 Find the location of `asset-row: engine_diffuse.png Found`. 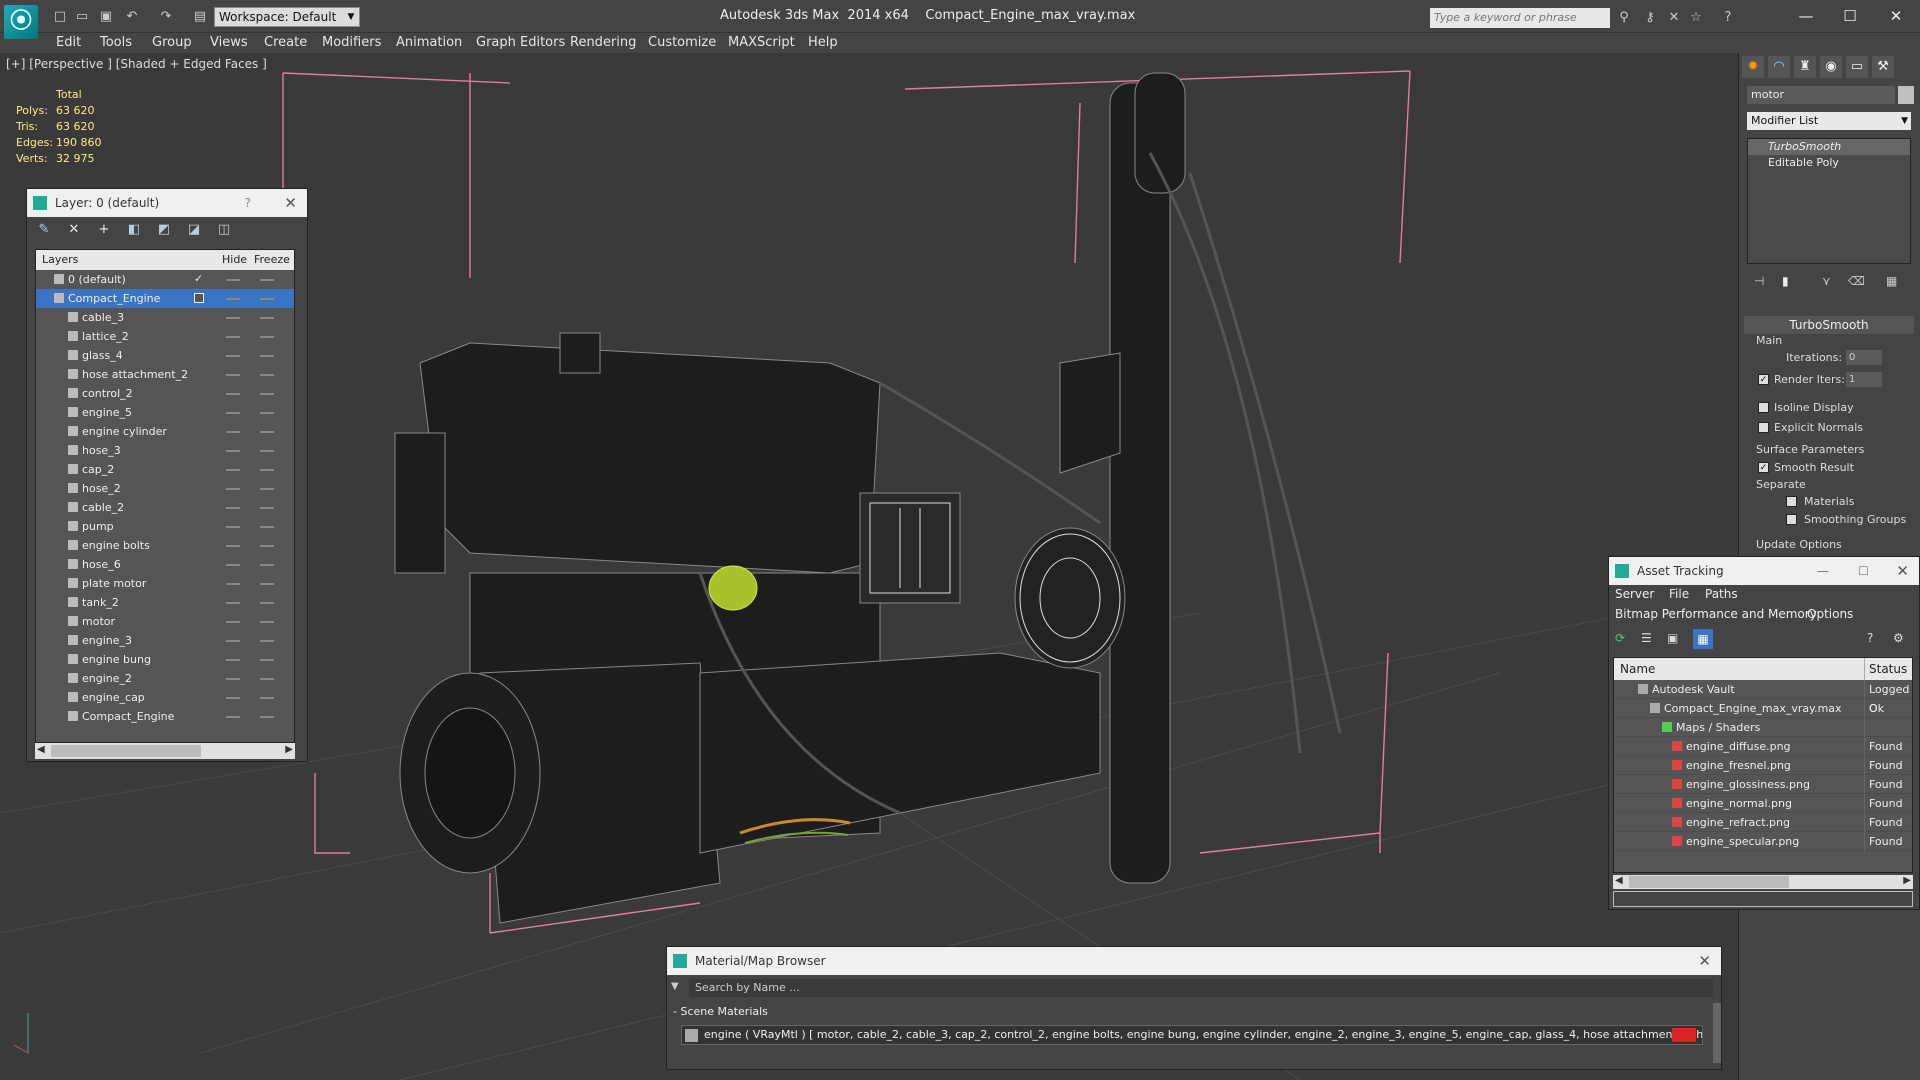

asset-row: engine_diffuse.png Found is located at coordinates (1763, 746).